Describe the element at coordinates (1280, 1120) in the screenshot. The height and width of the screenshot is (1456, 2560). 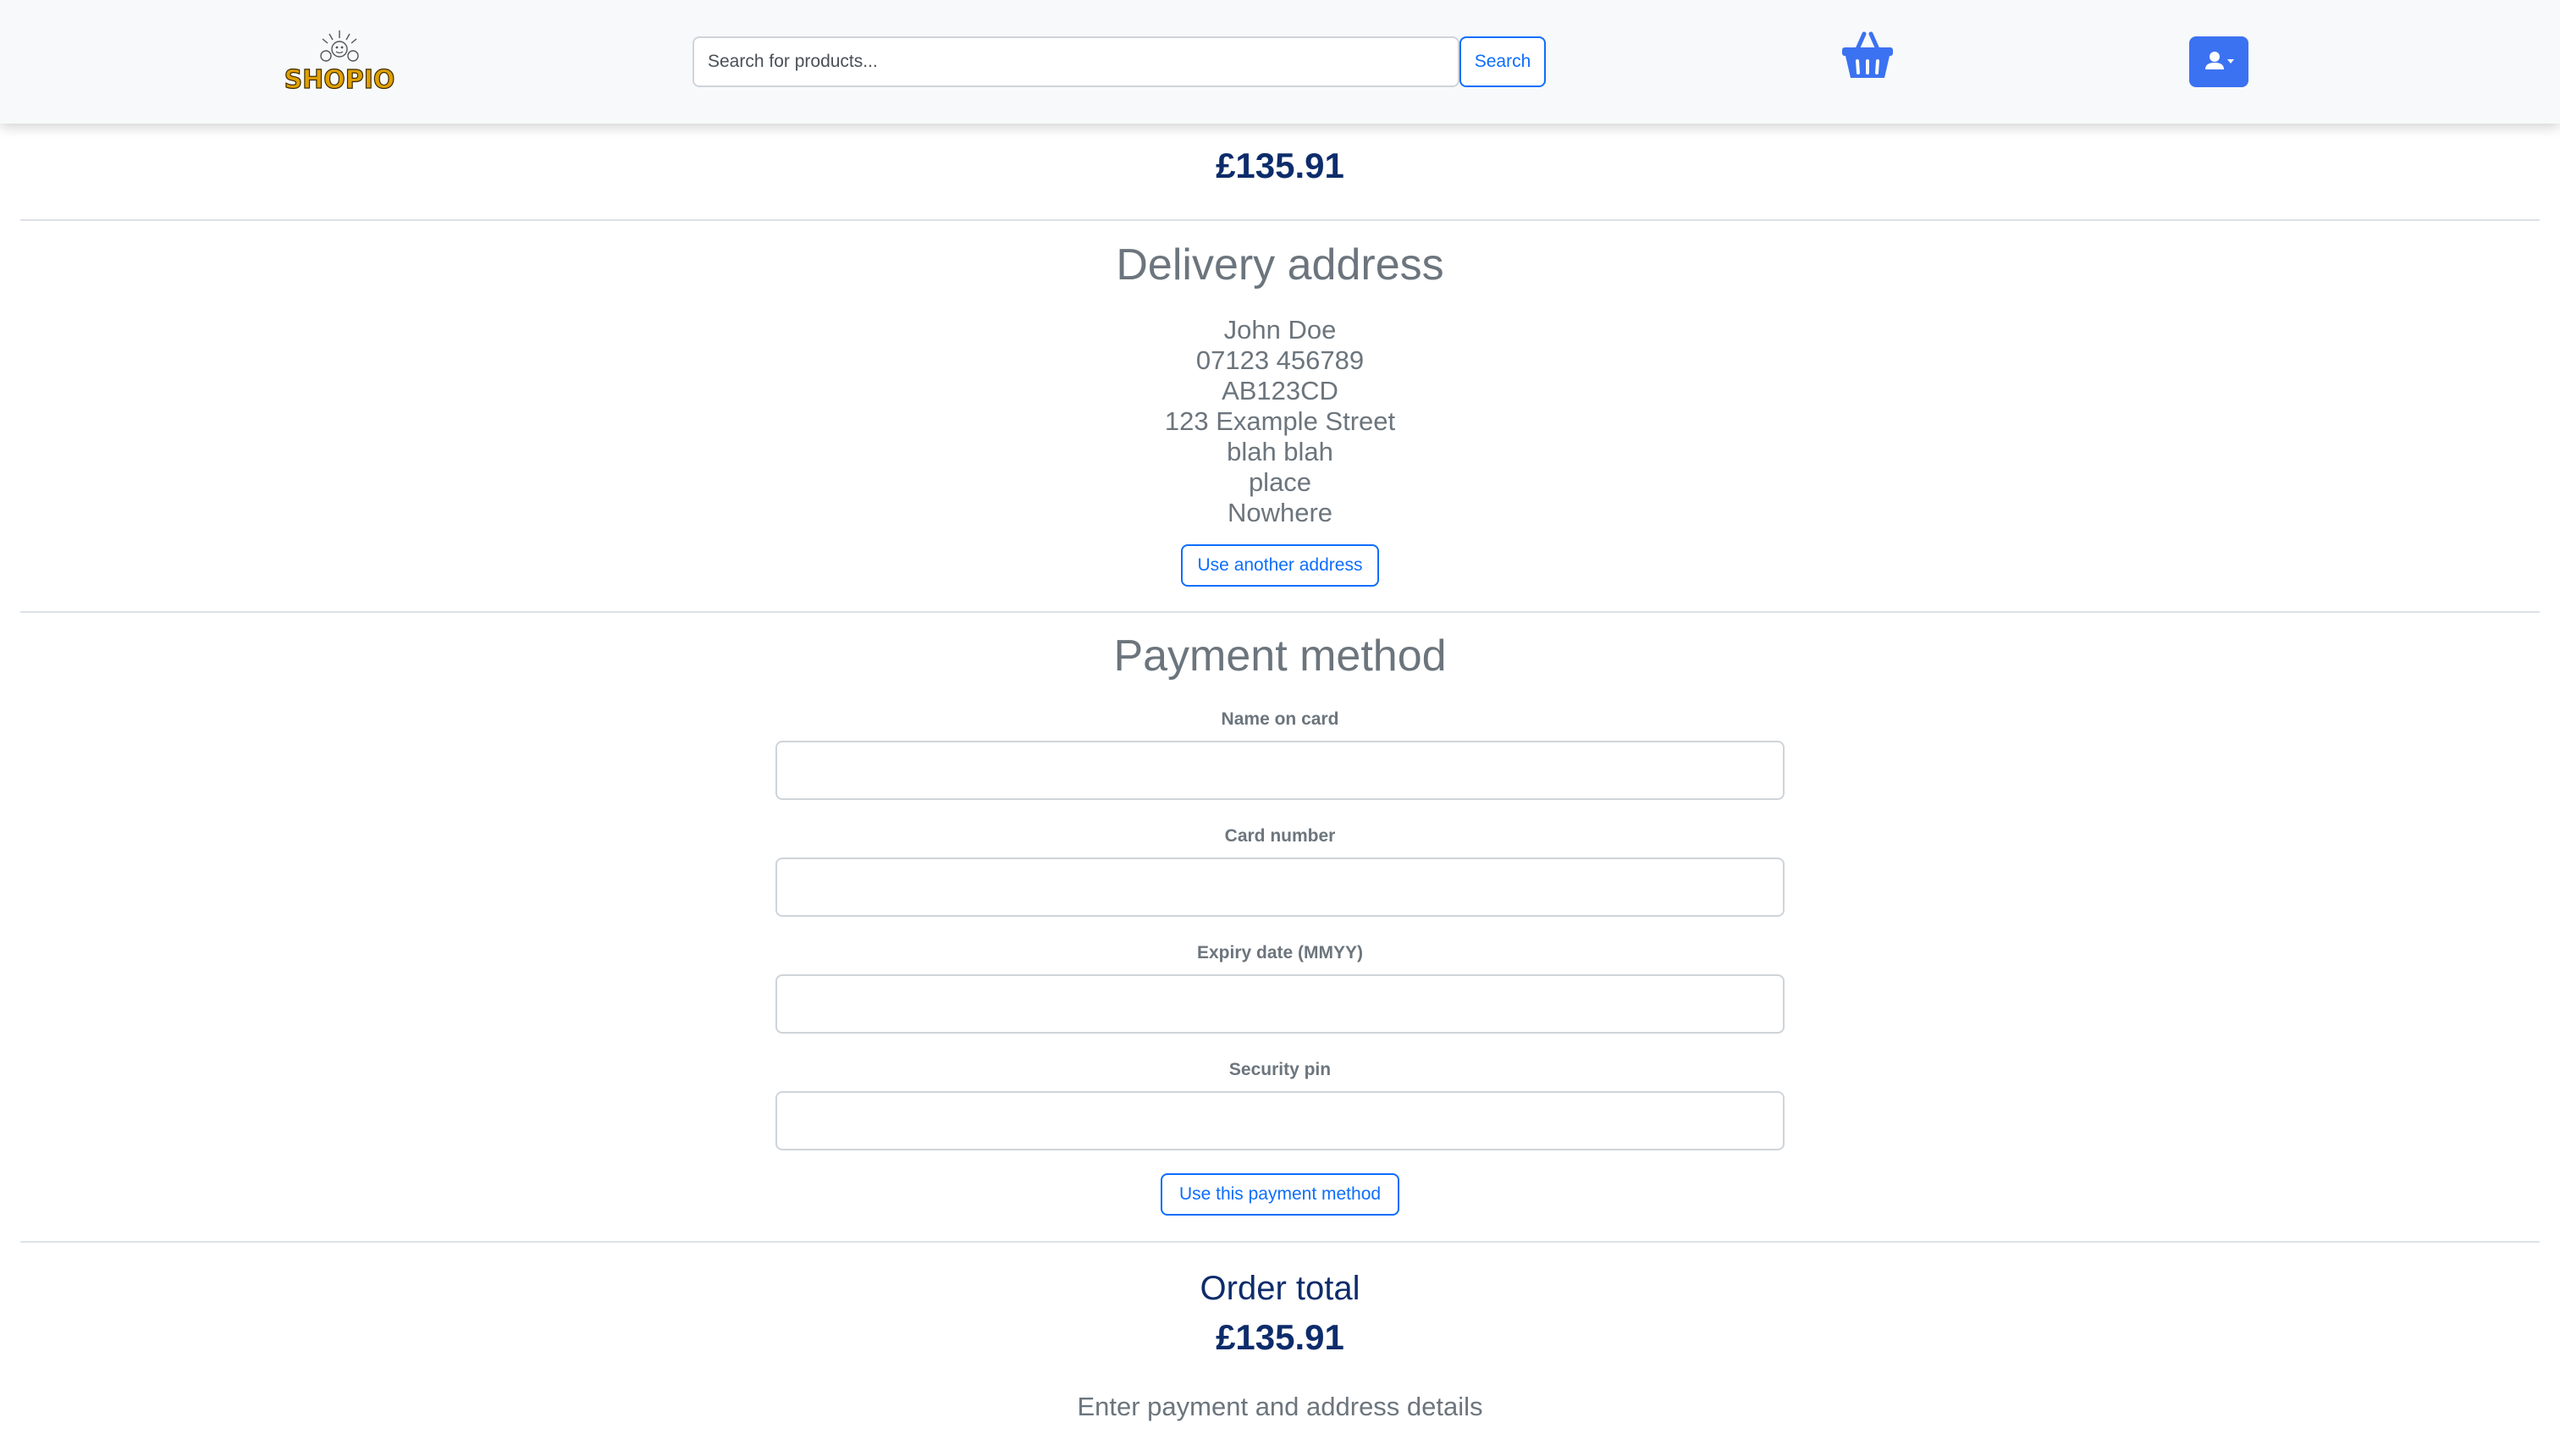
I see `security-pin-input` at that location.